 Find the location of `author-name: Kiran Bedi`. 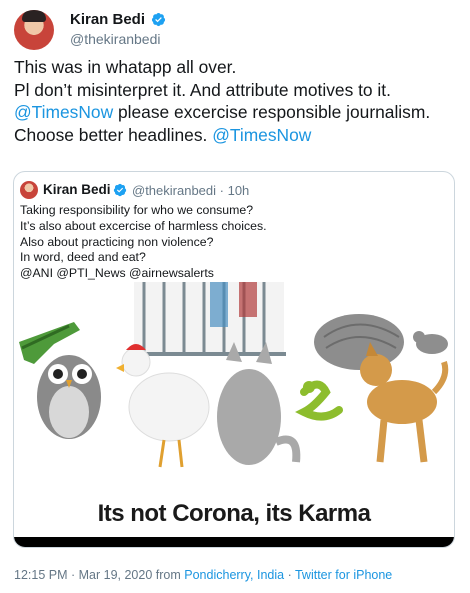

author-name: Kiran Bedi is located at coordinates (107, 19).